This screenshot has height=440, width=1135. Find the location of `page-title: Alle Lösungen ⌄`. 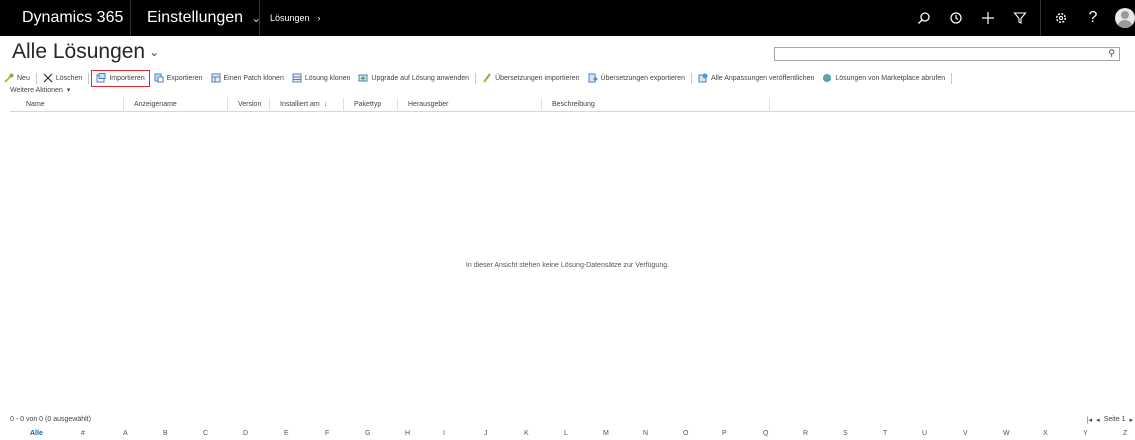

page-title: Alle Lösungen ⌄ is located at coordinates (85, 52).